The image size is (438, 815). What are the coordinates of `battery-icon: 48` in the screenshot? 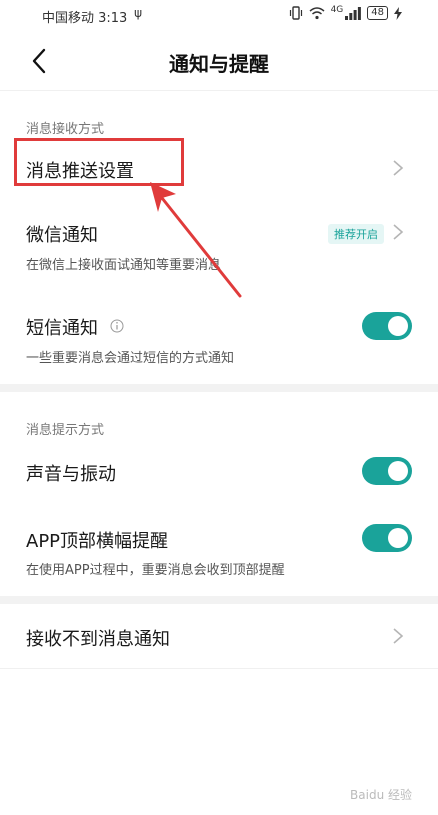 It's located at (377, 13).